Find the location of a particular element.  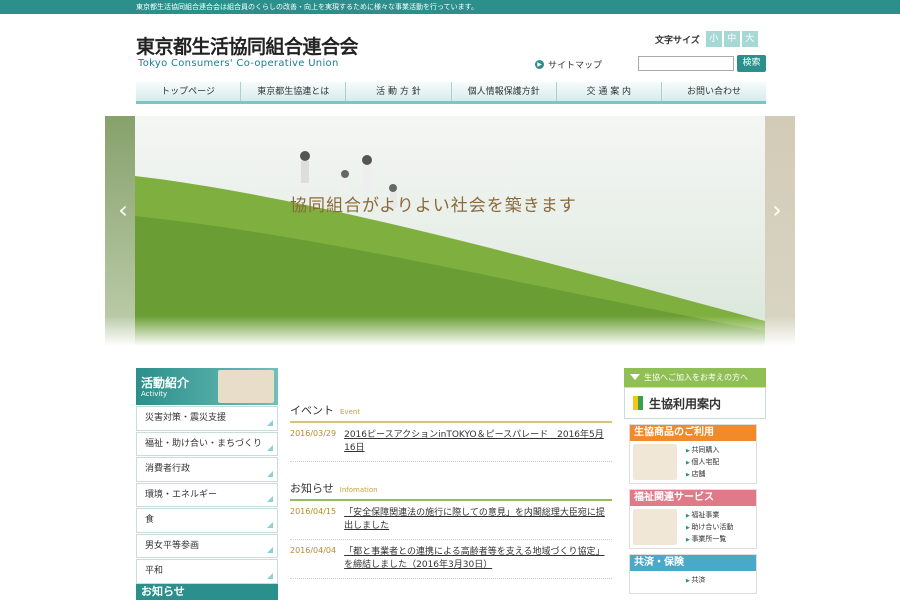

activity-item-peace: 平和 is located at coordinates (207, 571).